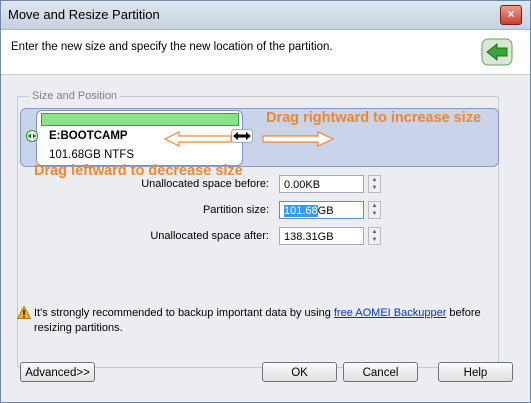 This screenshot has width=531, height=403. I want to click on partition-size-spinner: ▲ ▼, so click(374, 210).